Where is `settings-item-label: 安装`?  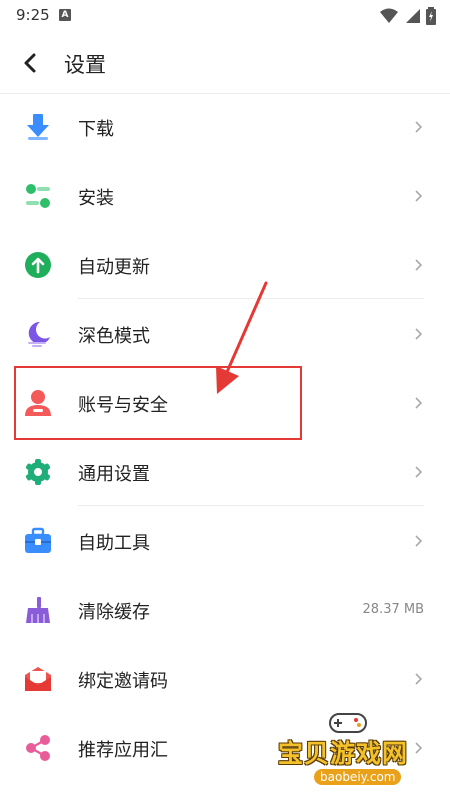
settings-item-label: 安装 is located at coordinates (96, 198).